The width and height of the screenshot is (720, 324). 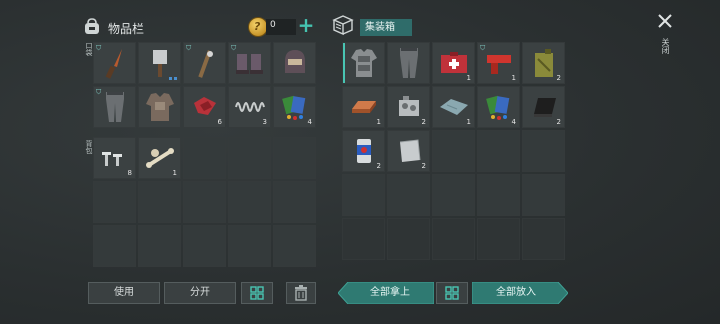 I want to click on pocket-slot: 4, so click(x=294, y=107).